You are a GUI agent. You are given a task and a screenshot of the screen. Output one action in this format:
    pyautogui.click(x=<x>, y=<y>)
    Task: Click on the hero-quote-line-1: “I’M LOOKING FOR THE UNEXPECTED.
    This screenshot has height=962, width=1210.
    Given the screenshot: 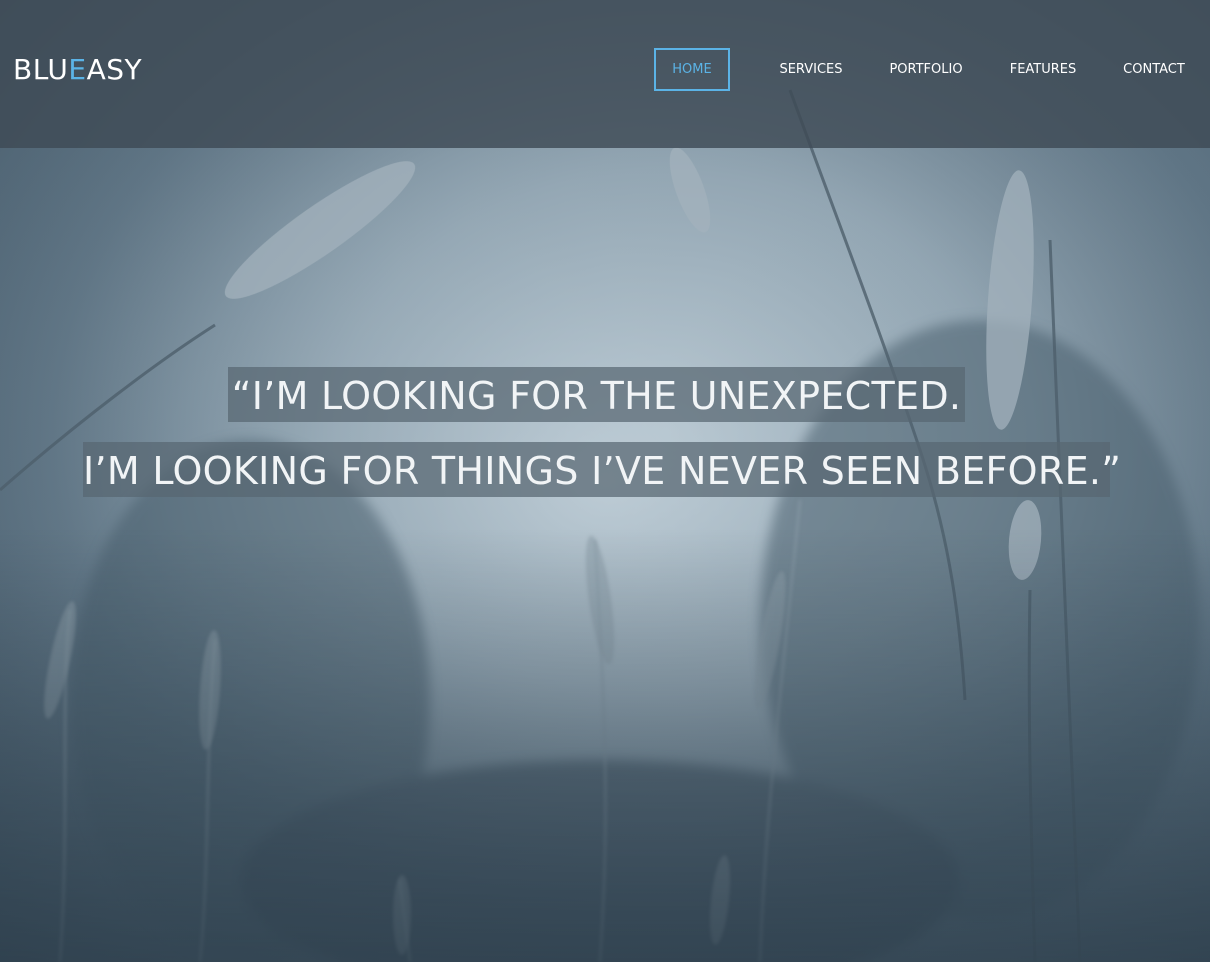 What is the action you would take?
    pyautogui.click(x=596, y=394)
    